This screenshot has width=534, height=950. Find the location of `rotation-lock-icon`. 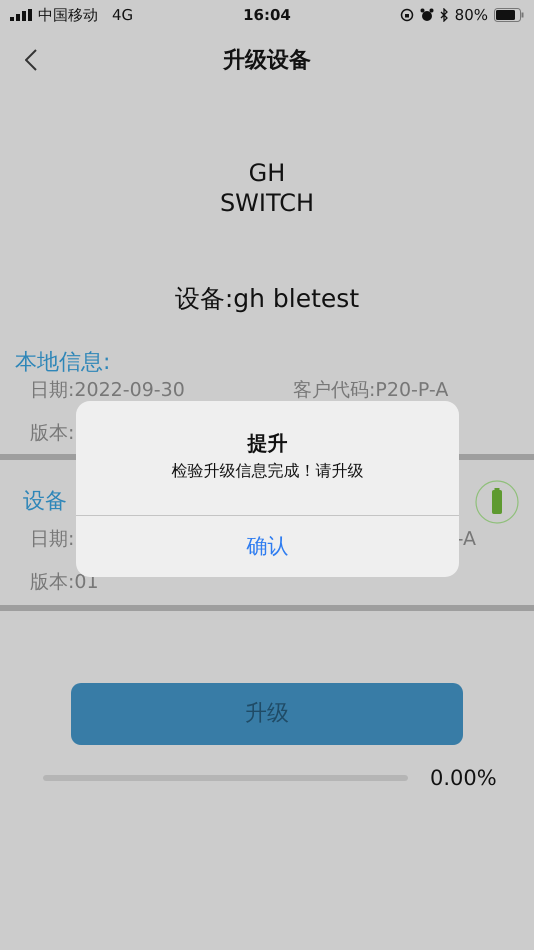

rotation-lock-icon is located at coordinates (407, 15).